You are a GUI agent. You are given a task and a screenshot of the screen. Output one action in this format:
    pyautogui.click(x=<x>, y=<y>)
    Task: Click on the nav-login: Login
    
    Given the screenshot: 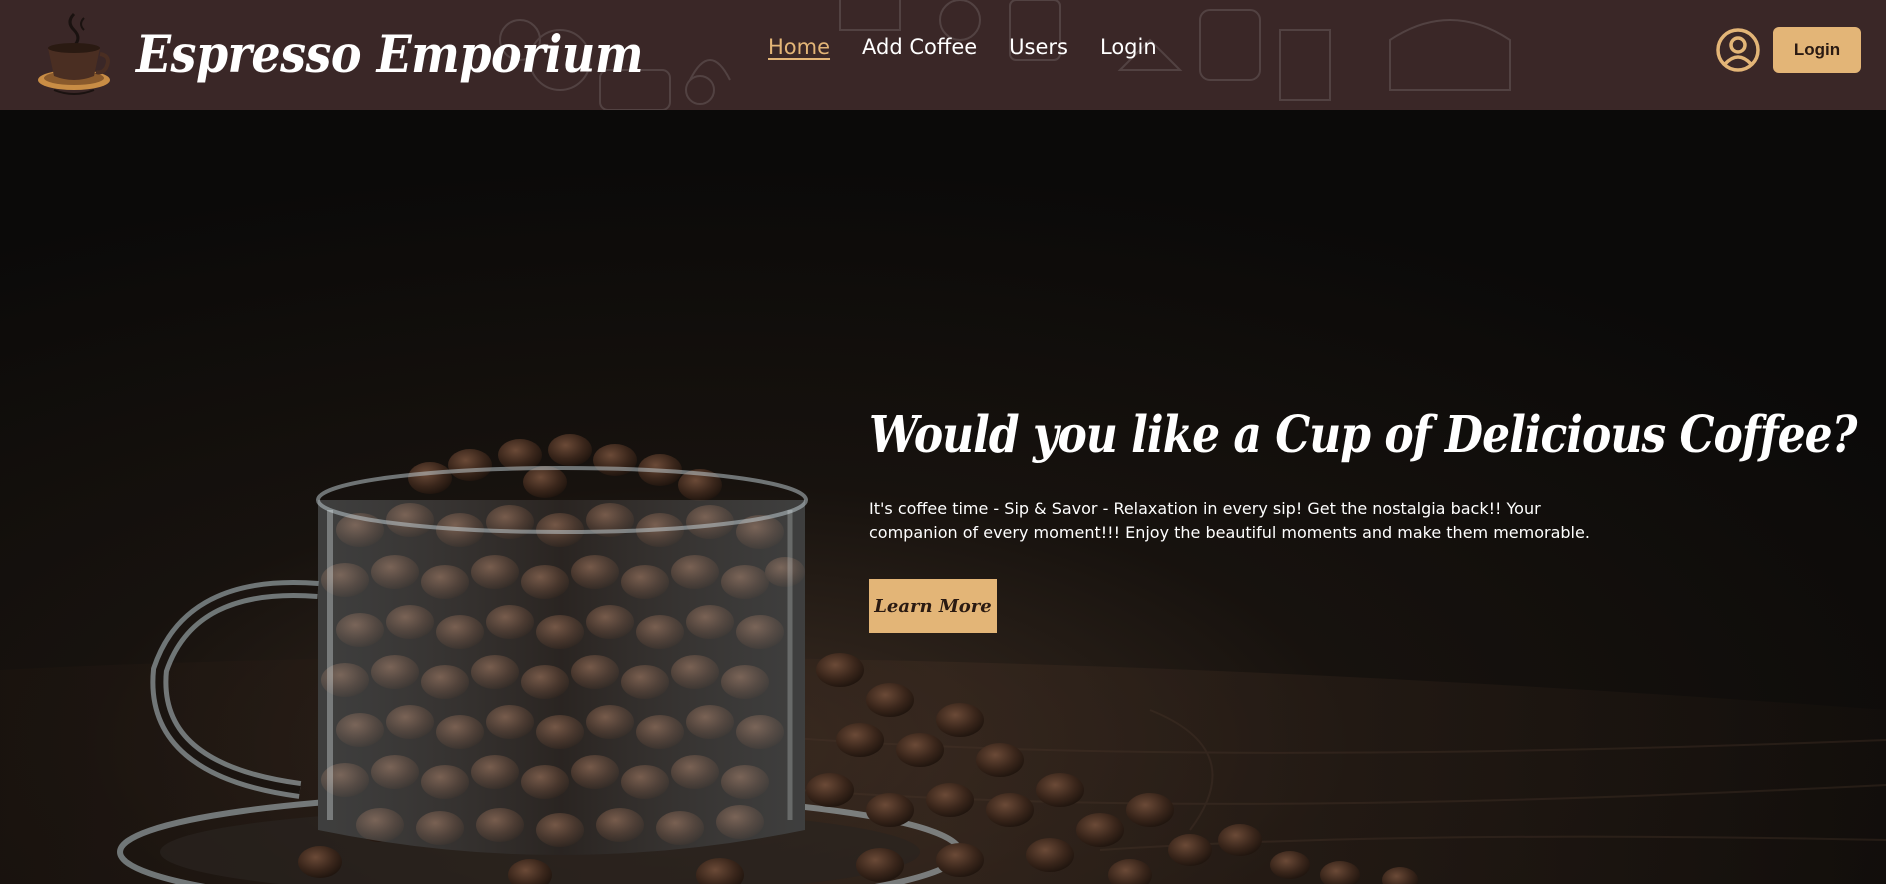 What is the action you would take?
    pyautogui.click(x=1128, y=47)
    